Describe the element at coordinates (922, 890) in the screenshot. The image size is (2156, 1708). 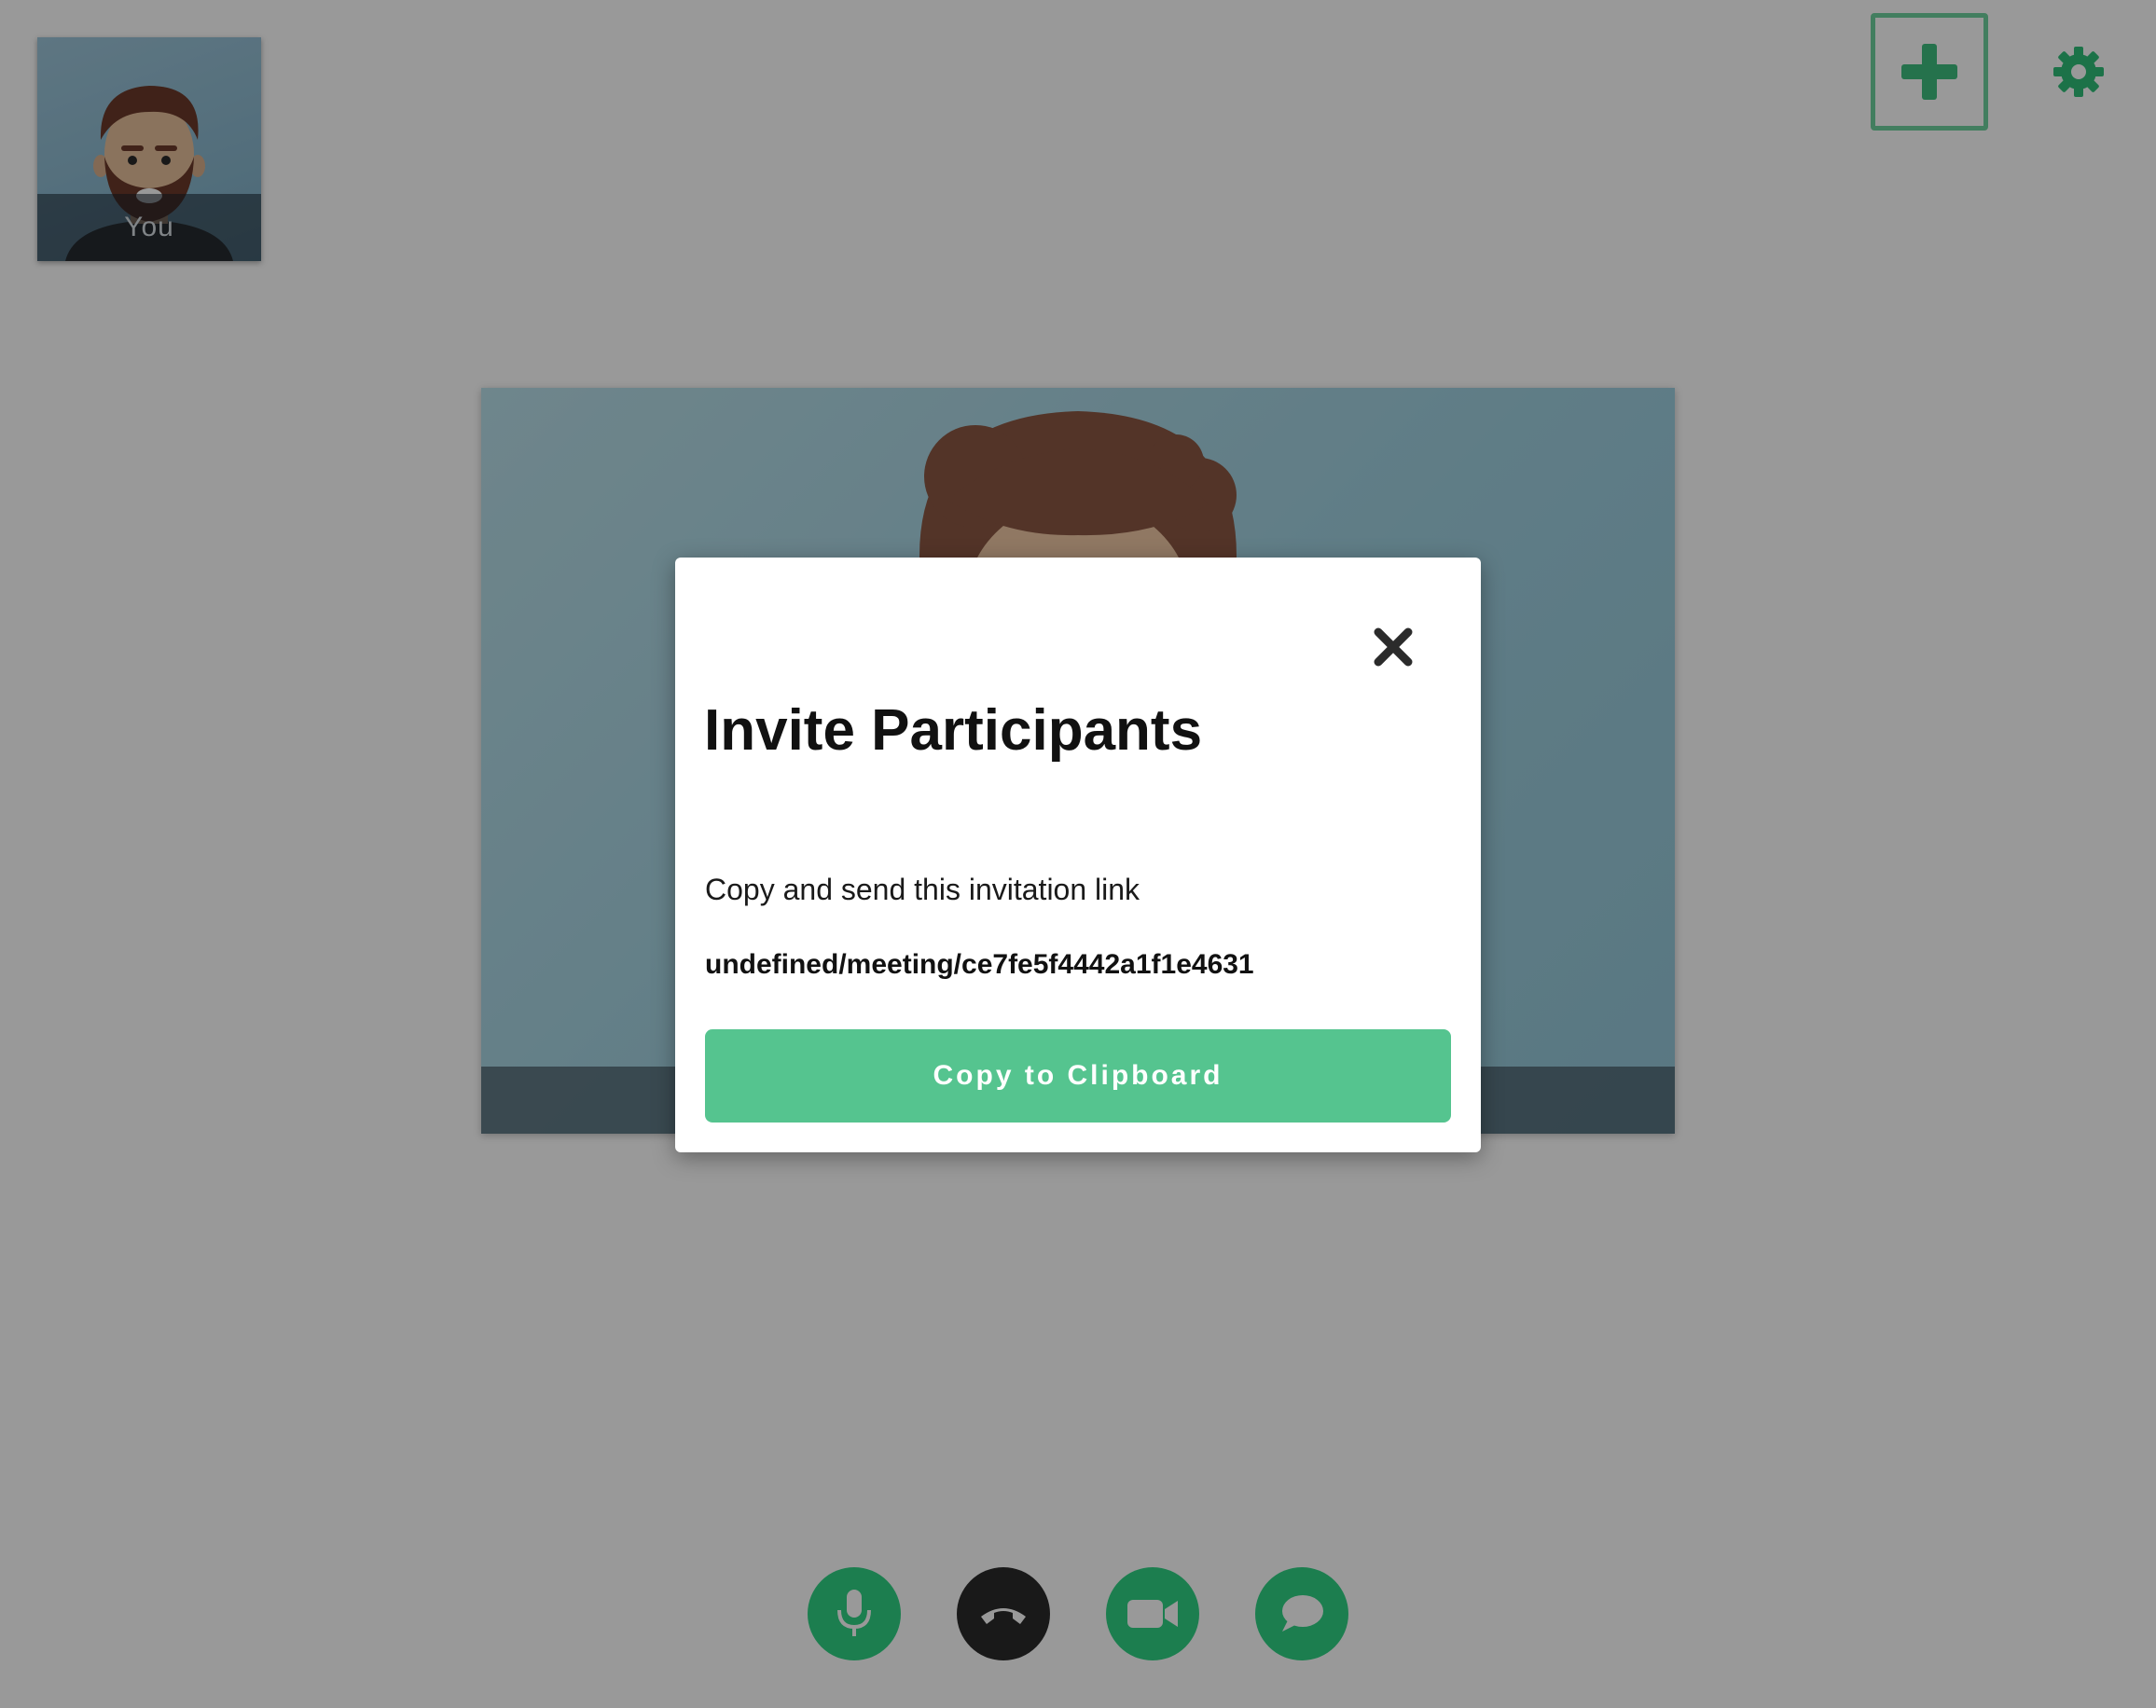
I see `modal-description: Copy and send this invitation link` at that location.